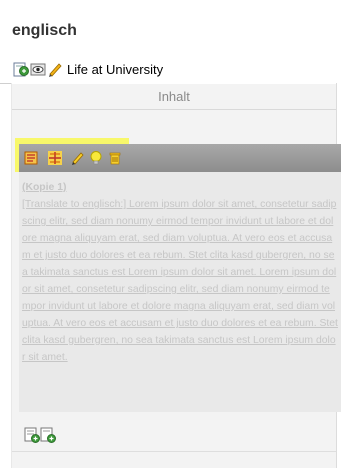 The image size is (344, 468). Describe the element at coordinates (32, 435) in the screenshot. I see `new-content-icon` at that location.